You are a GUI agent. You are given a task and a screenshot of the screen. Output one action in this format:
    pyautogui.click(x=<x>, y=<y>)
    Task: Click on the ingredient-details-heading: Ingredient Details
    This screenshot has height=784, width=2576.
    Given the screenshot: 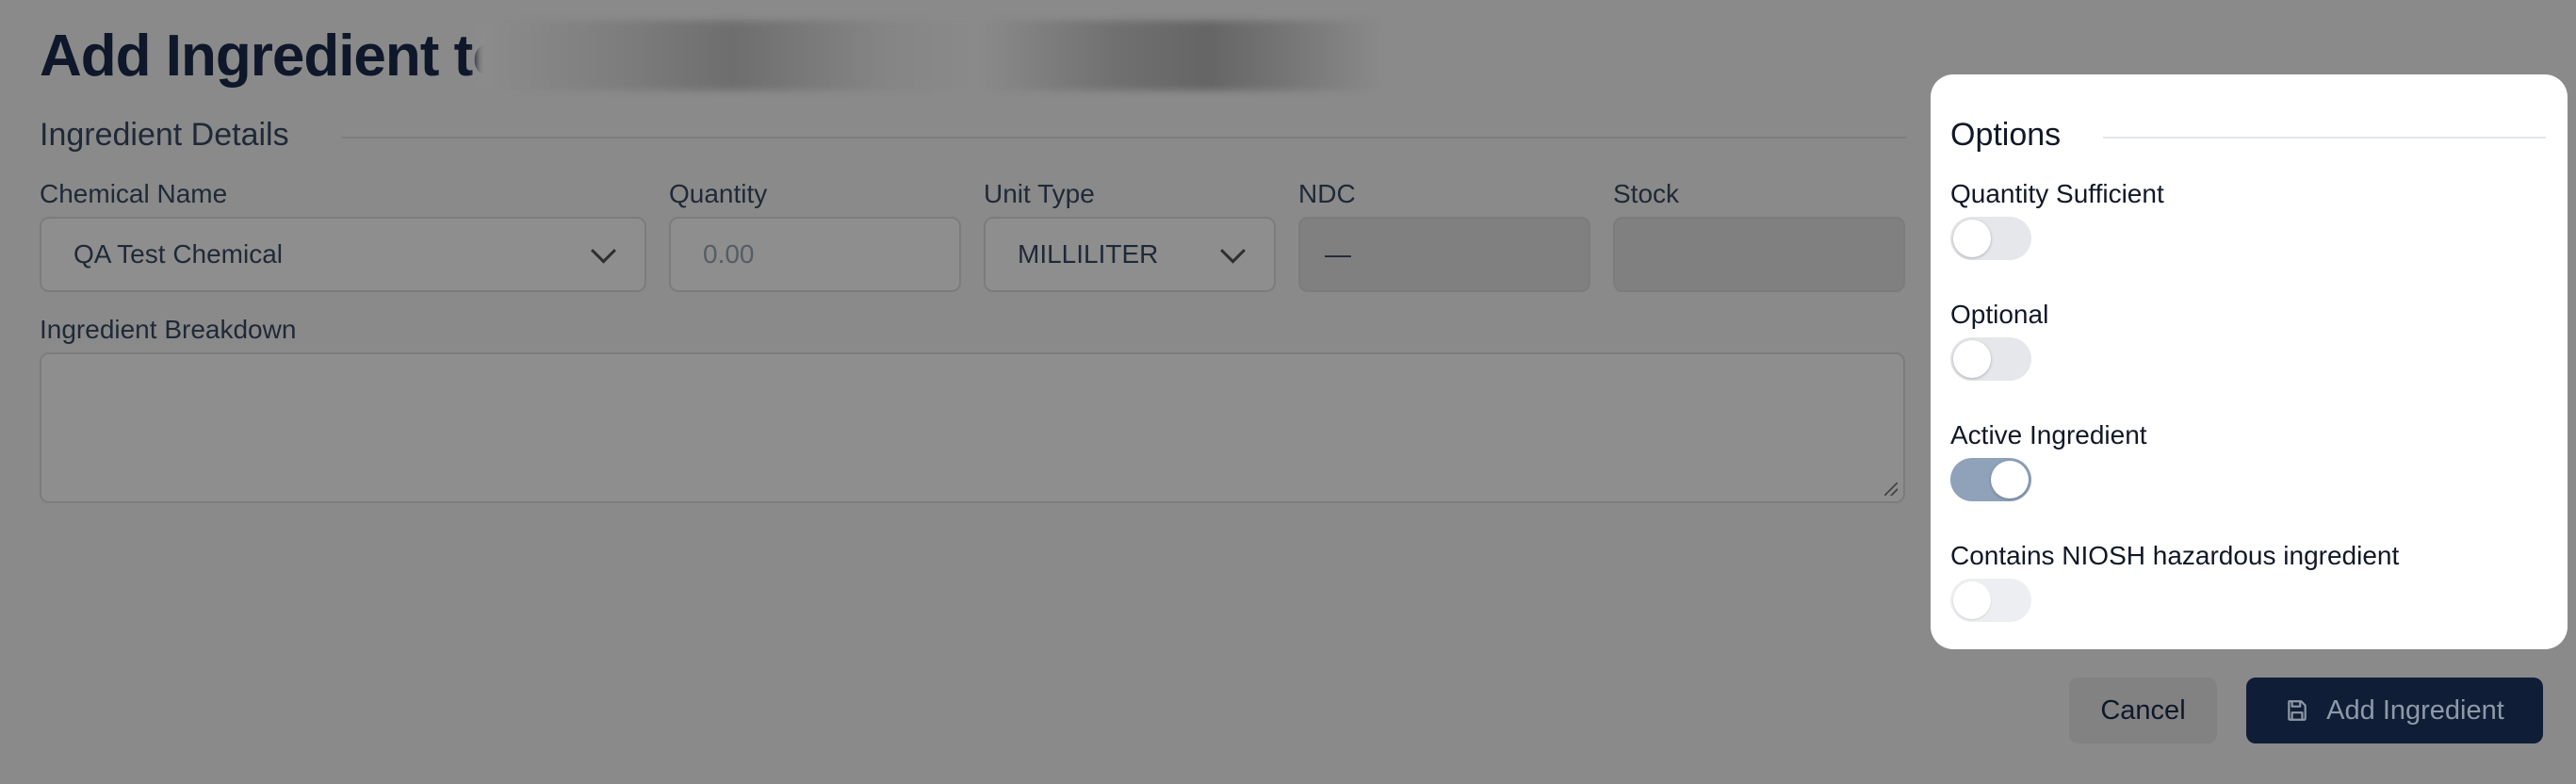 What is the action you would take?
    pyautogui.click(x=164, y=135)
    